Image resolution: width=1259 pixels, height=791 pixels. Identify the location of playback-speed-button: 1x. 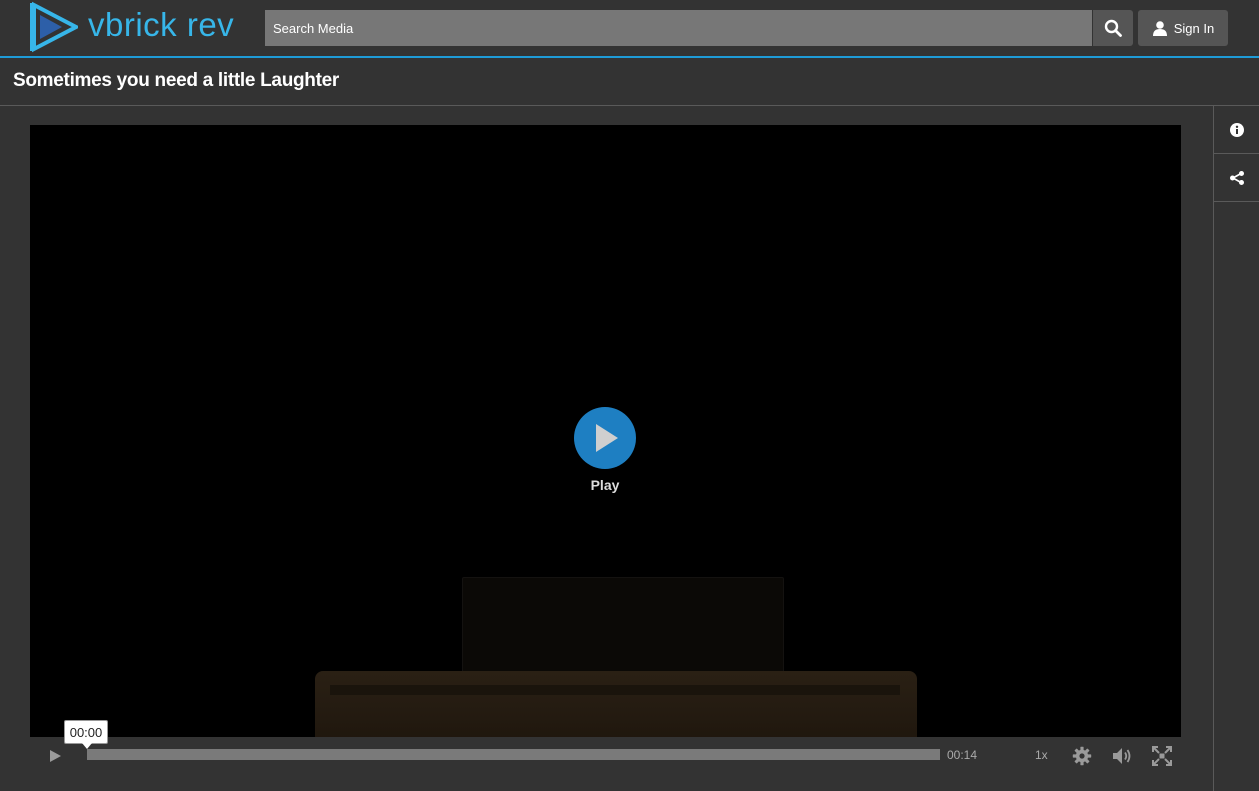
(1041, 755).